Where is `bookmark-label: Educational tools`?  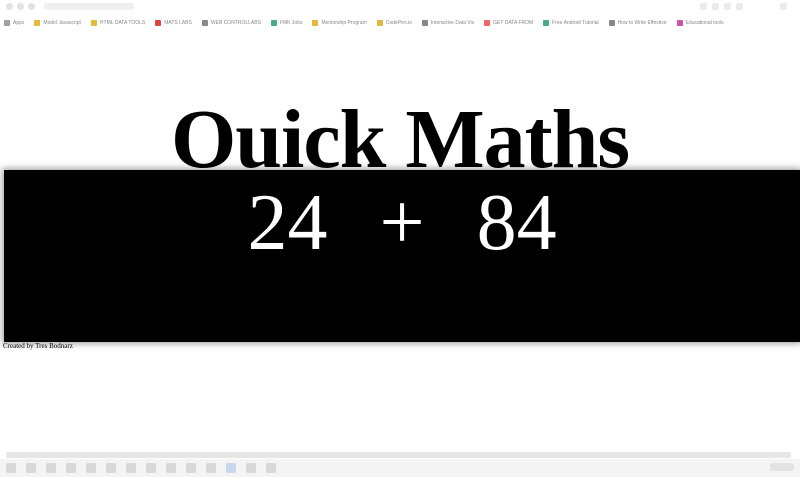 bookmark-label: Educational tools is located at coordinates (704, 23).